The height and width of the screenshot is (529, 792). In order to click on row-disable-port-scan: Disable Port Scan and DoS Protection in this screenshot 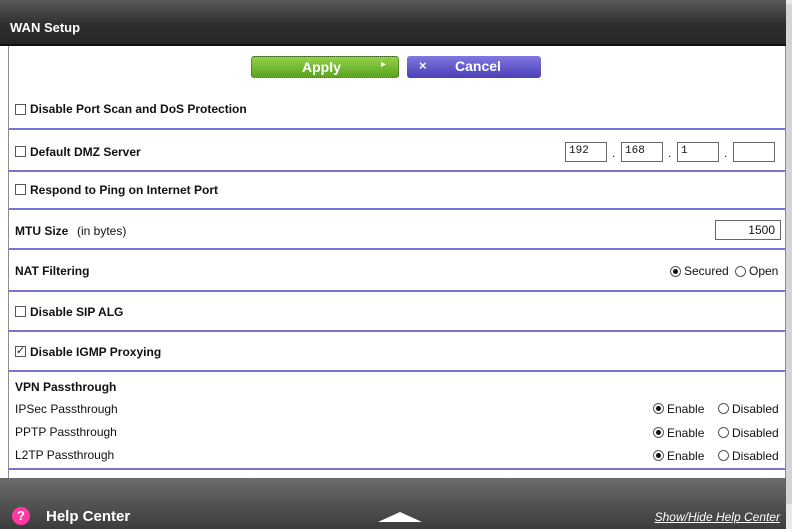, I will do `click(397, 108)`.